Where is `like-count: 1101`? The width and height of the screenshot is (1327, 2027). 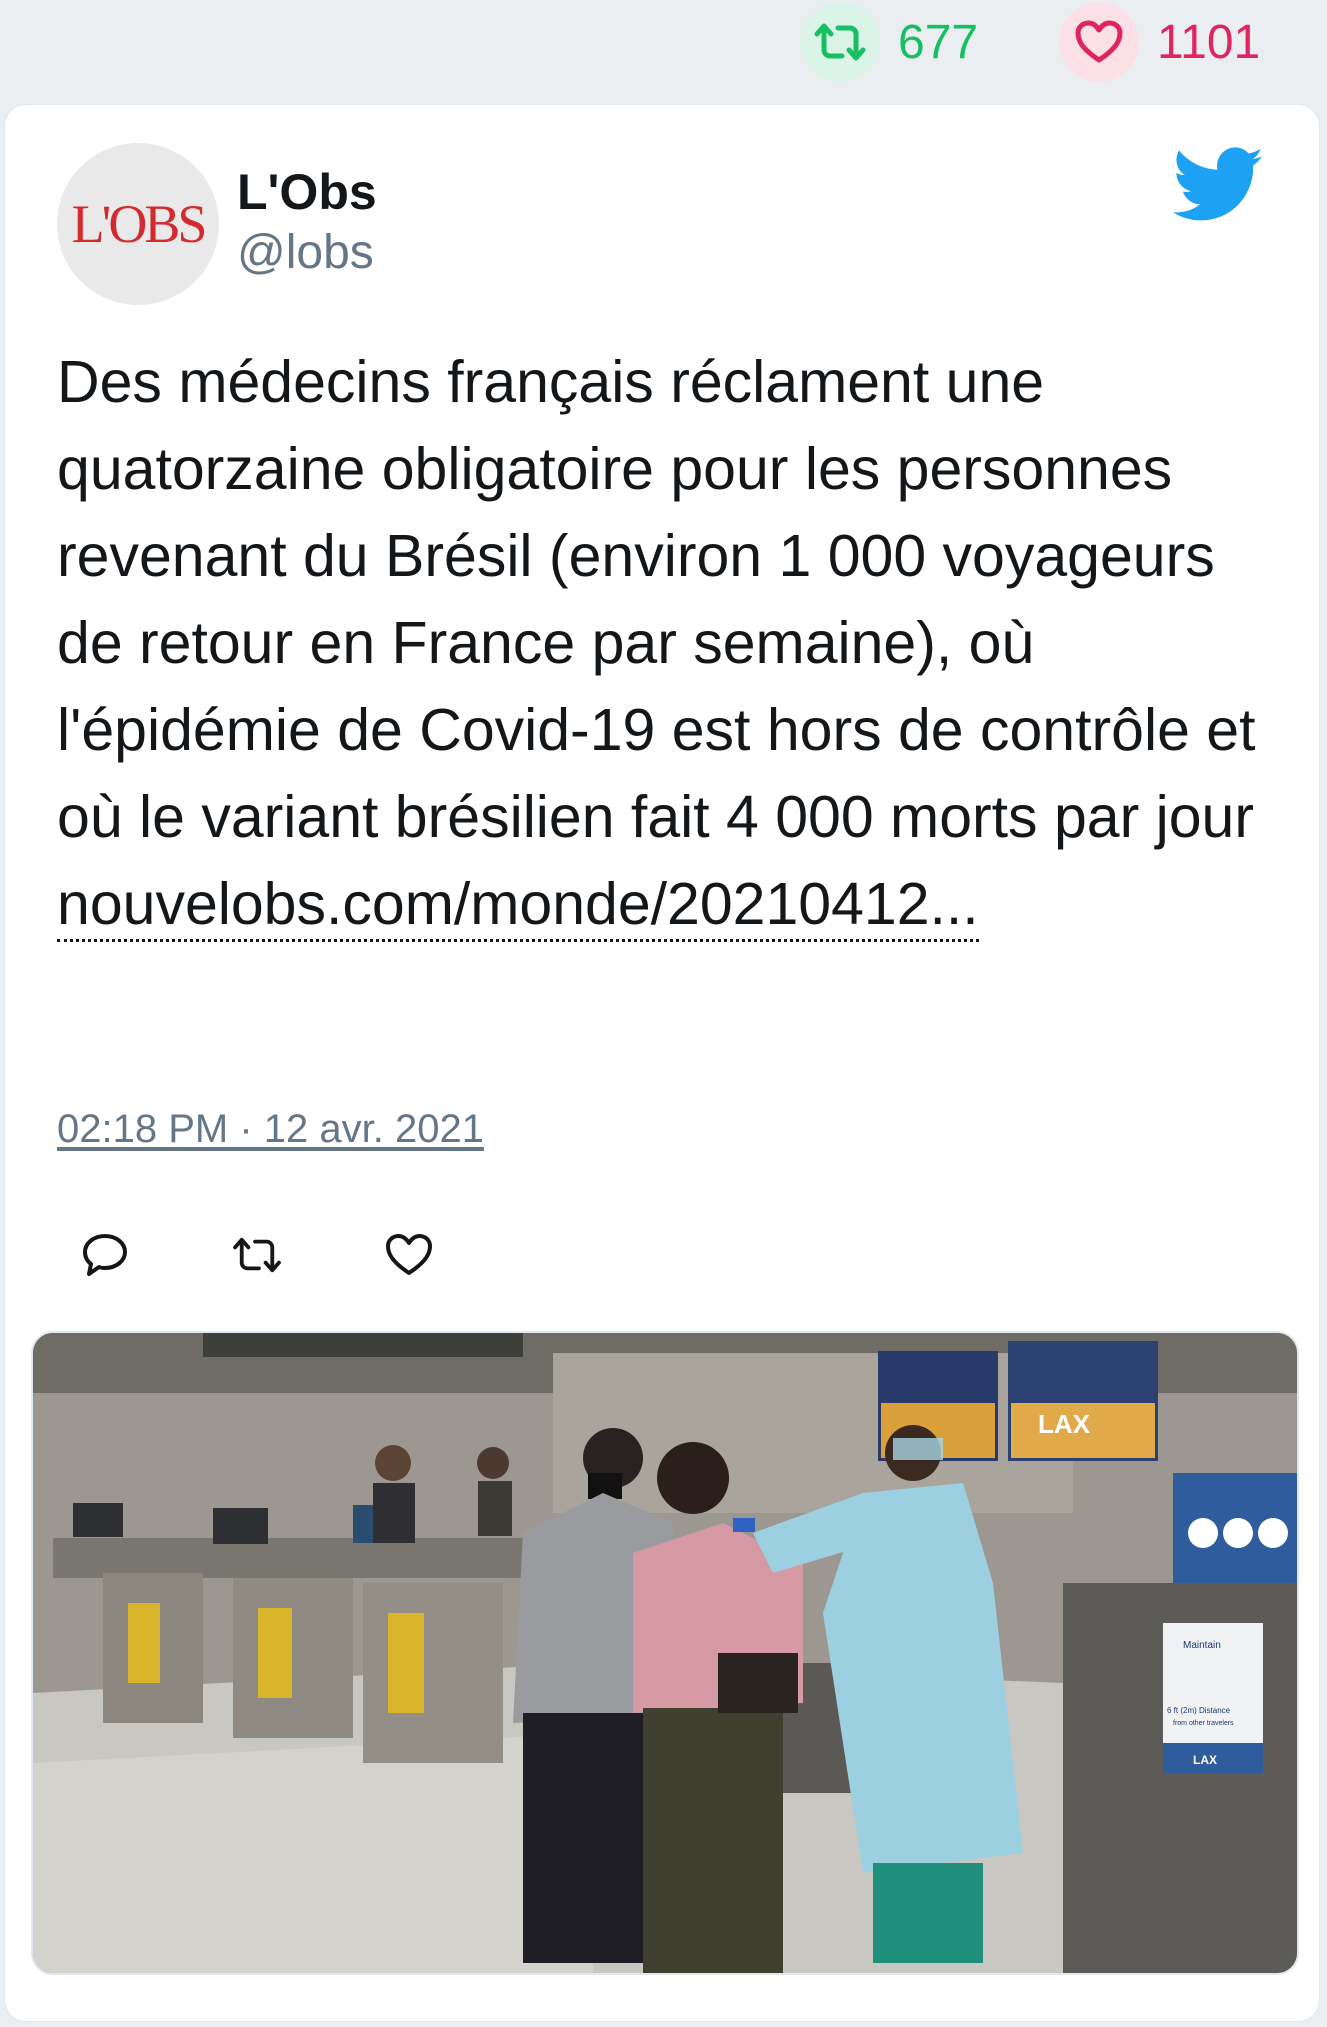 like-count: 1101 is located at coordinates (1209, 42).